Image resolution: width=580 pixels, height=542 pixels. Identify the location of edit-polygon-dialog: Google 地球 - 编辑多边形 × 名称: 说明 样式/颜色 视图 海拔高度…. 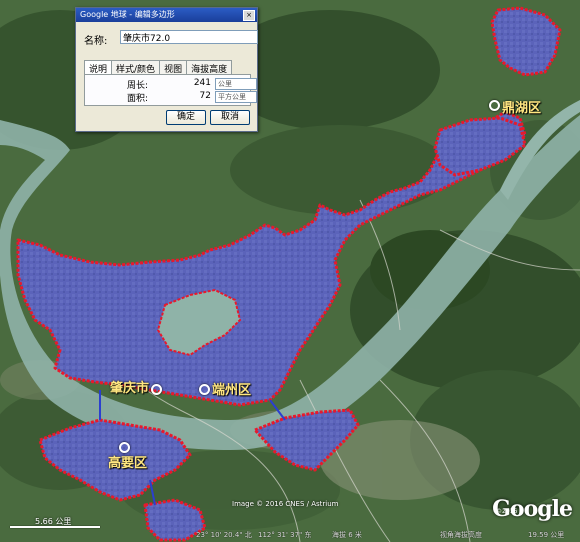
(166, 69).